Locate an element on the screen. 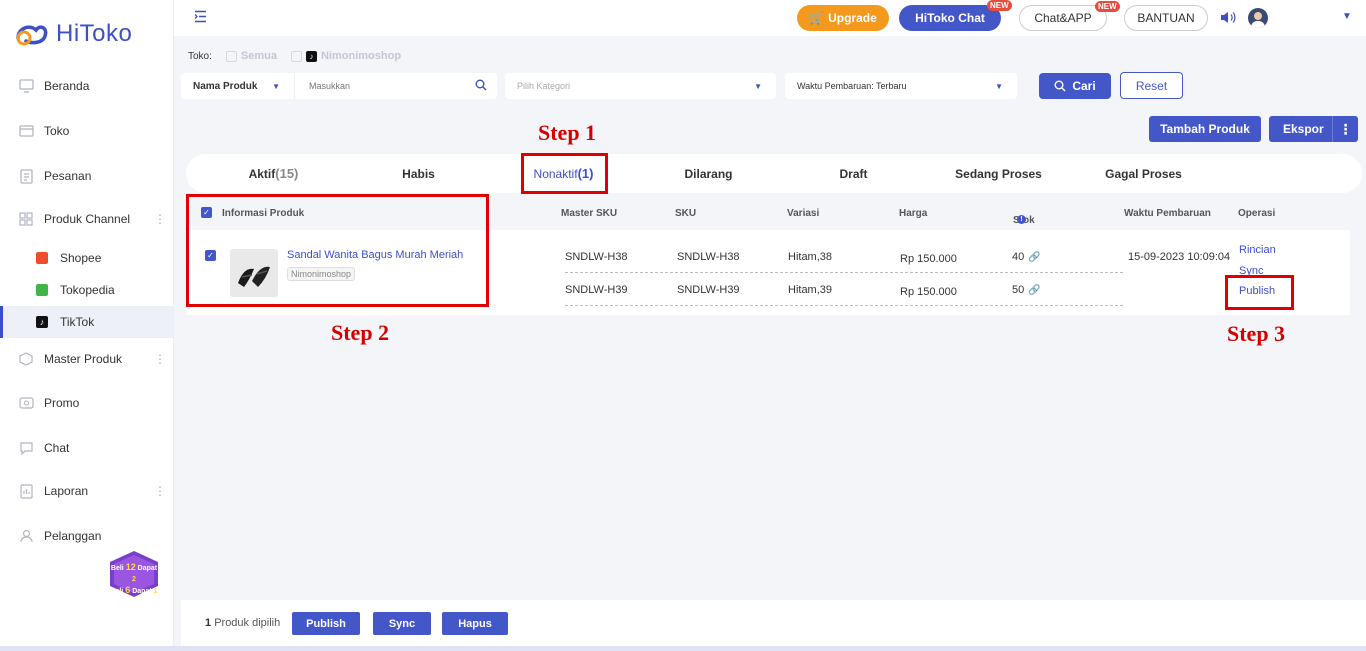 This screenshot has height=651, width=1366. add-product-button: Tambah Produk is located at coordinates (1205, 129).